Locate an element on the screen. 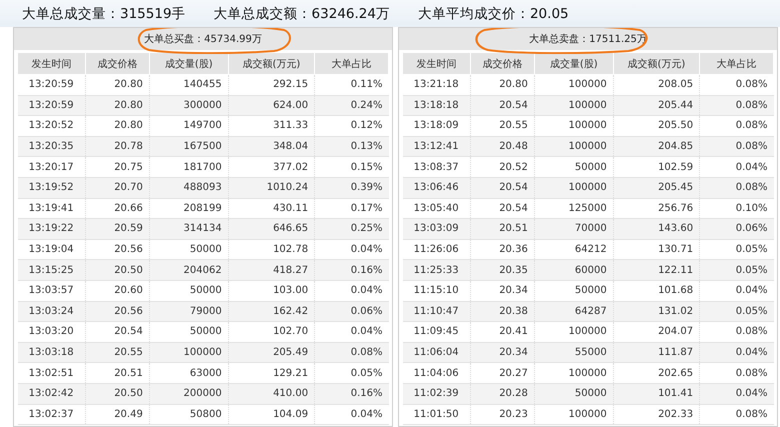 The width and height of the screenshot is (780, 427). summary-stat: 大单总成交额：63246.24万 is located at coordinates (302, 13).